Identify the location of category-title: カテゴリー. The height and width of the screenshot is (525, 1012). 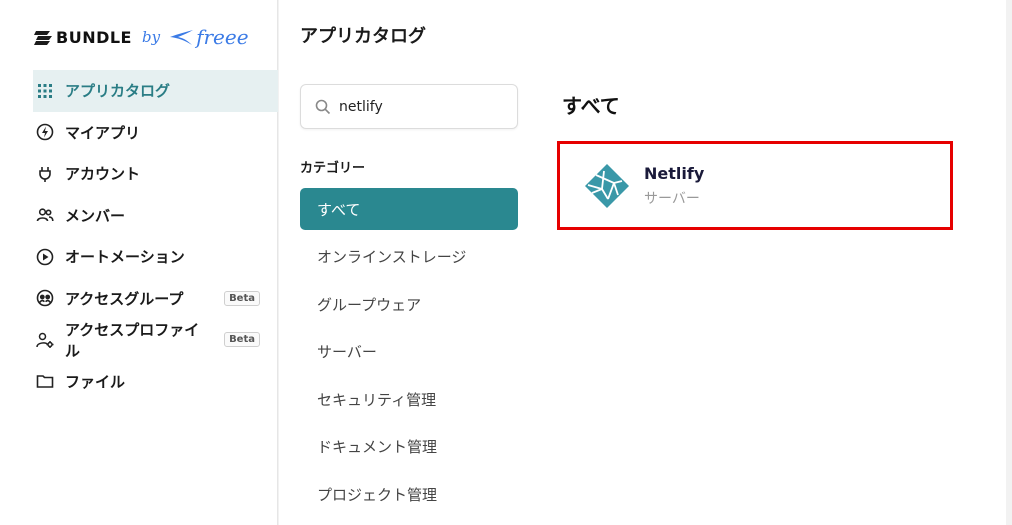
(333, 168).